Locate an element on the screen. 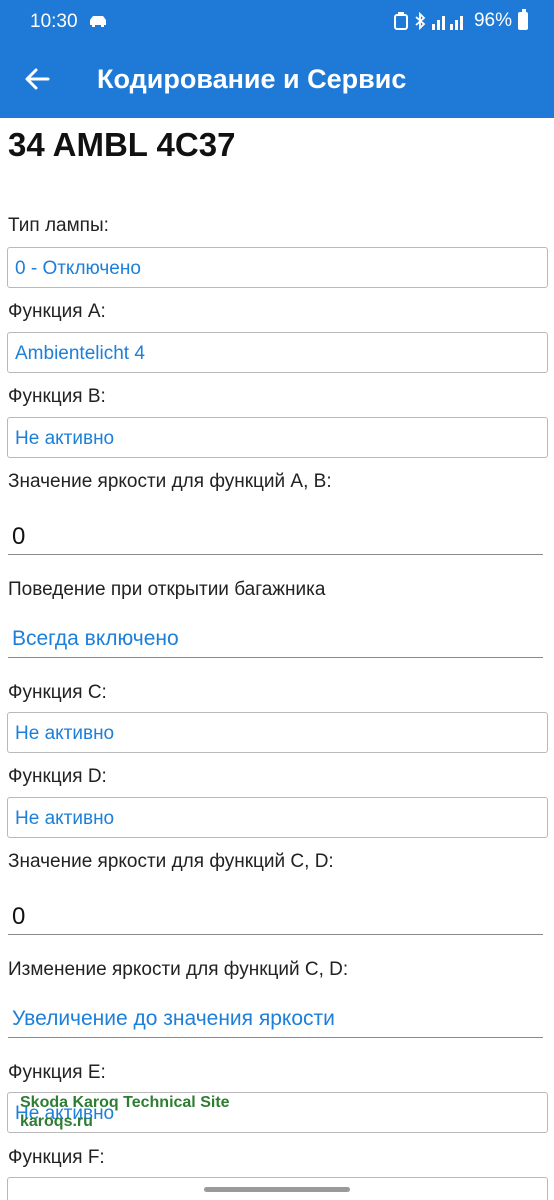  bluetooth-icon is located at coordinates (420, 21).